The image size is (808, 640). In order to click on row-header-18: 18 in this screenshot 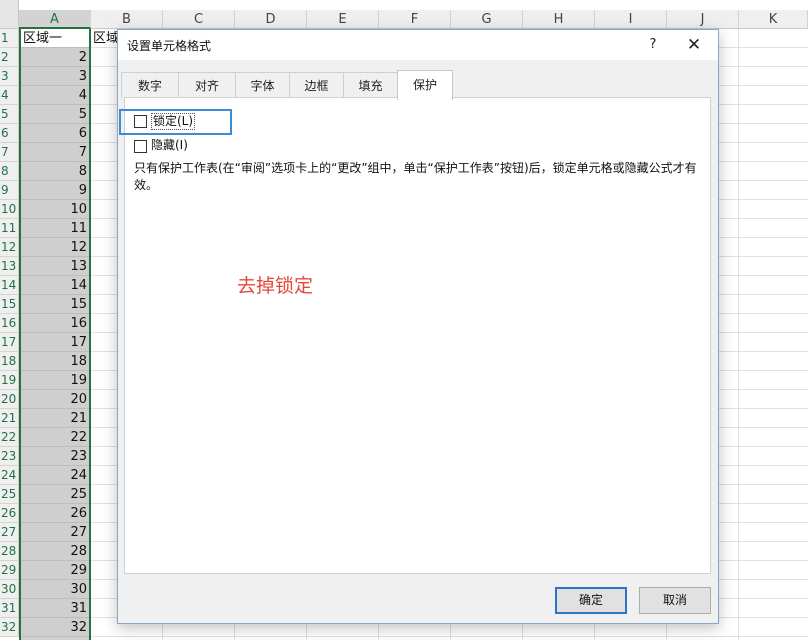, I will do `click(9, 361)`.